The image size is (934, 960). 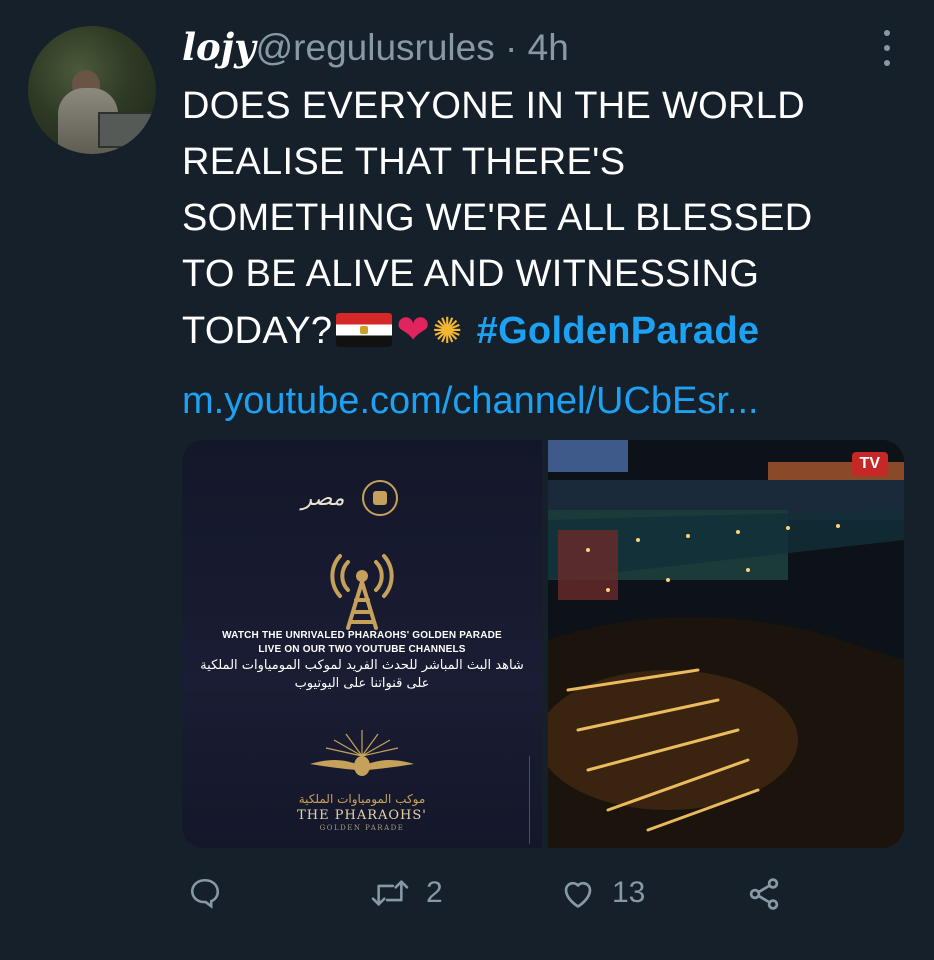 I want to click on user-handle: @regulusrules, so click(x=375, y=47).